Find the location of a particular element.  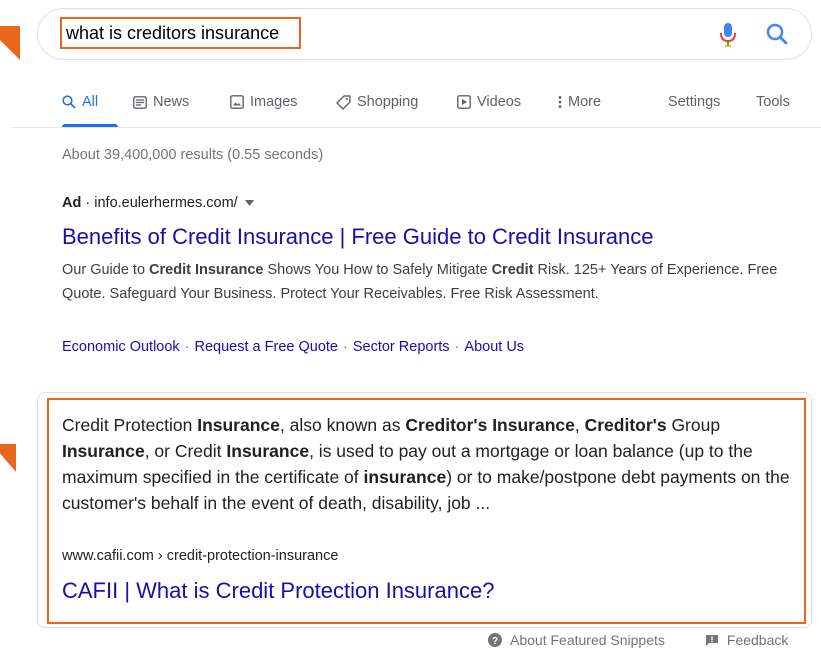

sitelink-sector-reports: Sector Reports is located at coordinates (401, 347).